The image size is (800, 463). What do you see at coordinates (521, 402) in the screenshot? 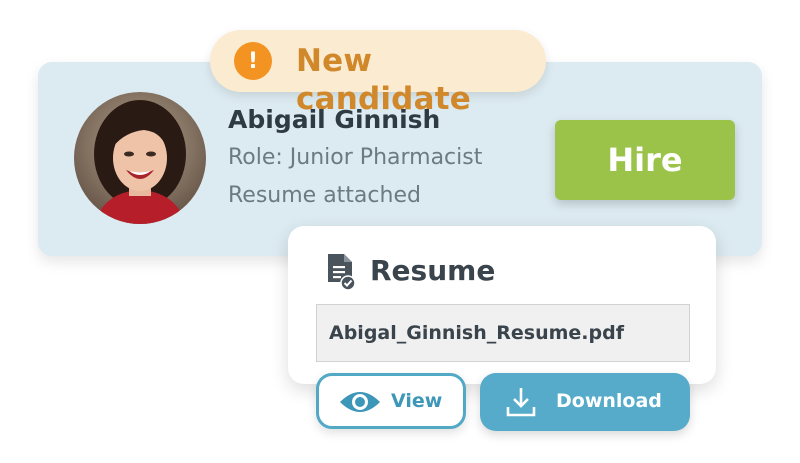
I see `download-icon` at bounding box center [521, 402].